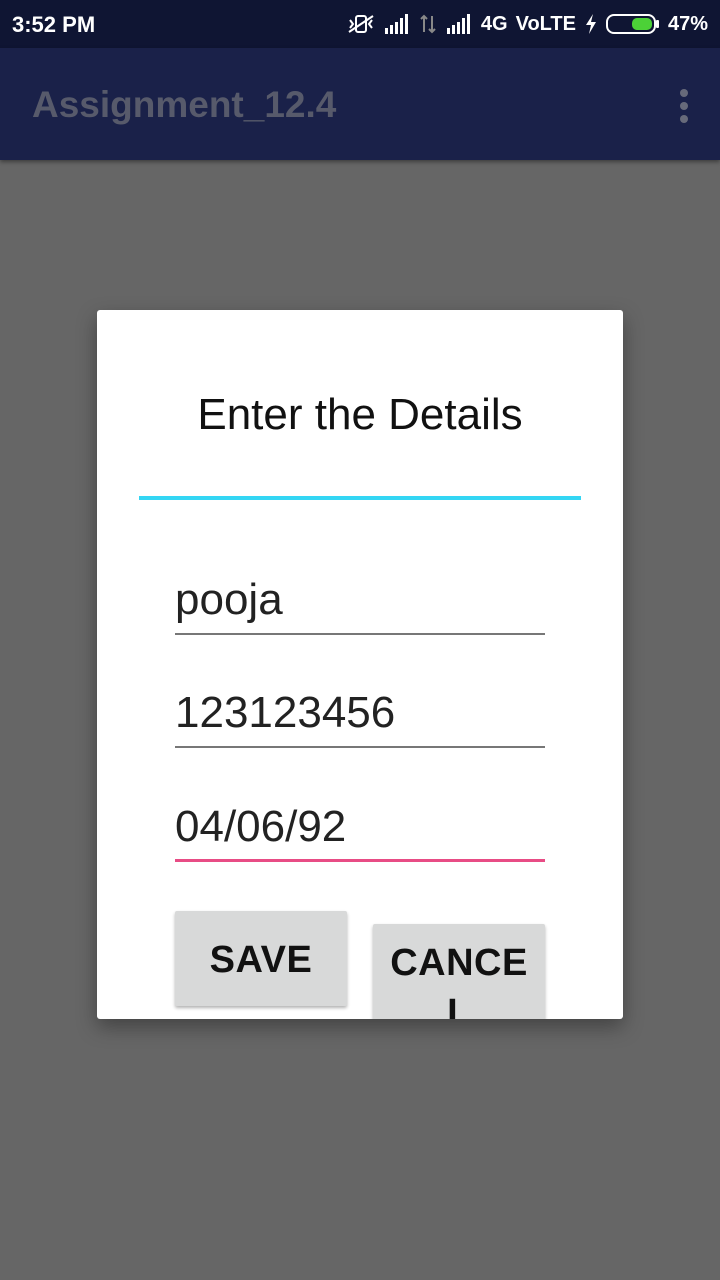 This screenshot has width=720, height=1280. I want to click on date-field-underline, so click(360, 860).